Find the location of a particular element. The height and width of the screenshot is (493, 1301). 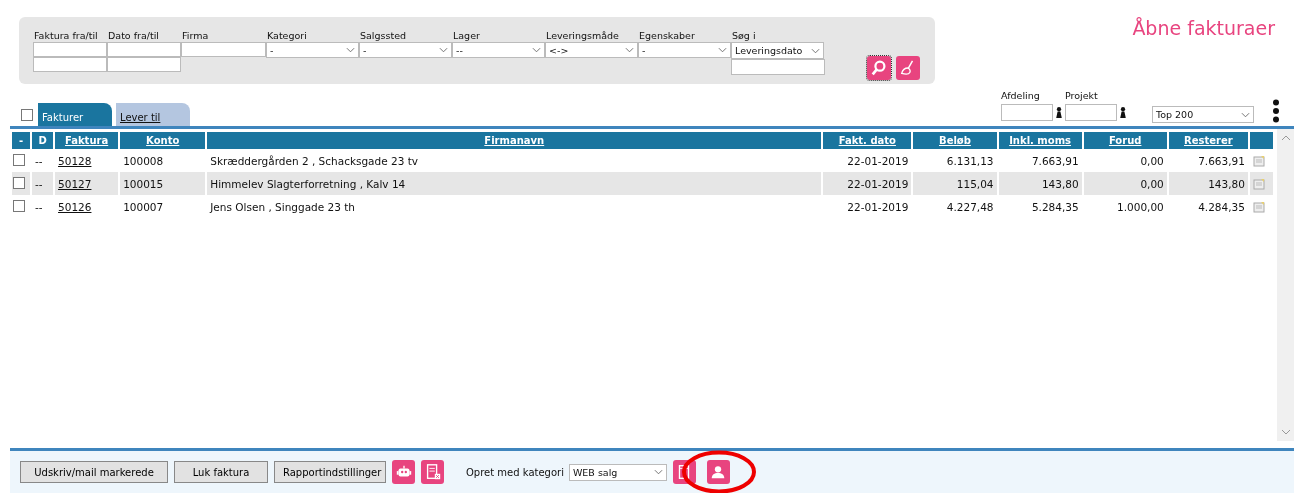

scrollbar is located at coordinates (1285, 285).